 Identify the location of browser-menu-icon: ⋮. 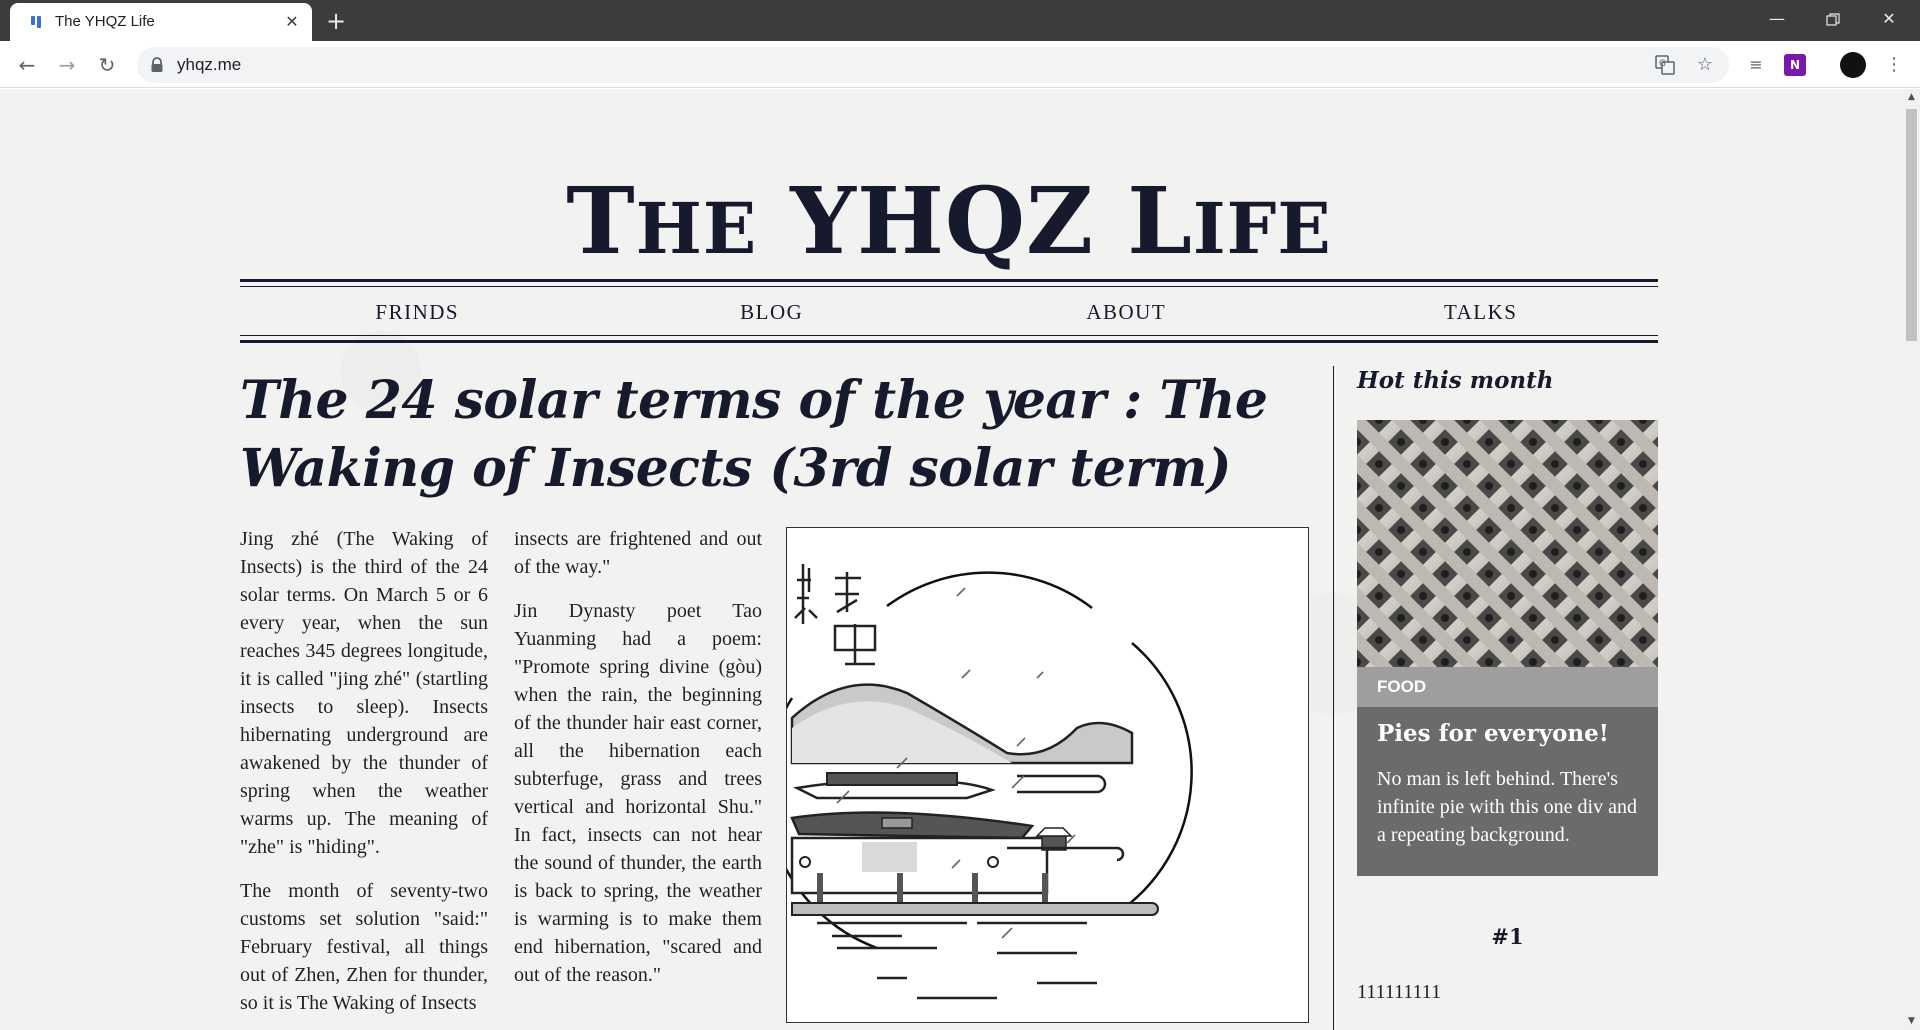
(1894, 65).